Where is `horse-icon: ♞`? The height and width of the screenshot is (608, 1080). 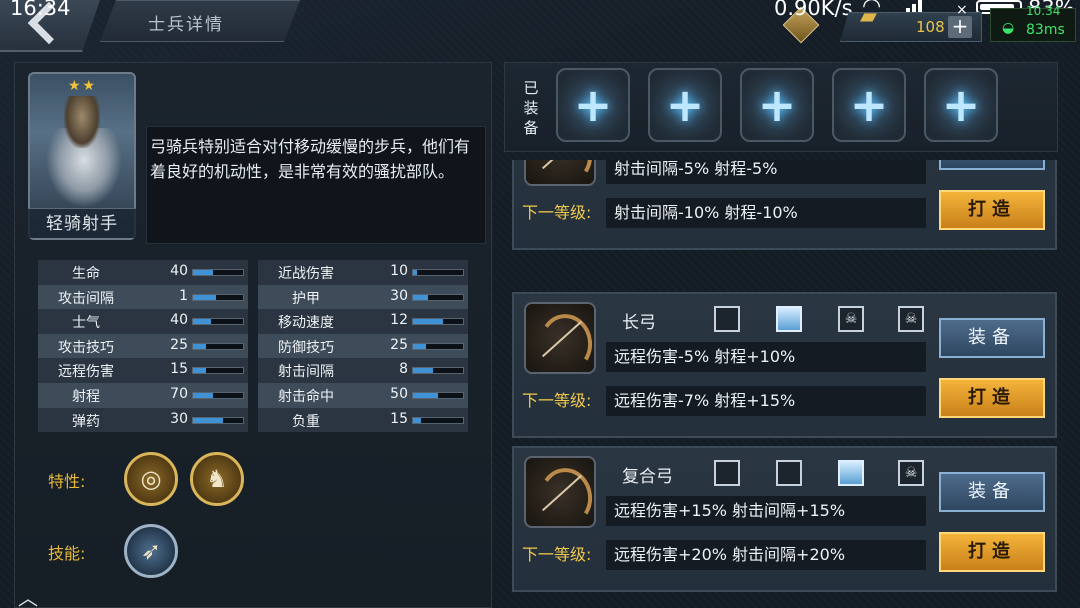
horse-icon: ♞ is located at coordinates (217, 479).